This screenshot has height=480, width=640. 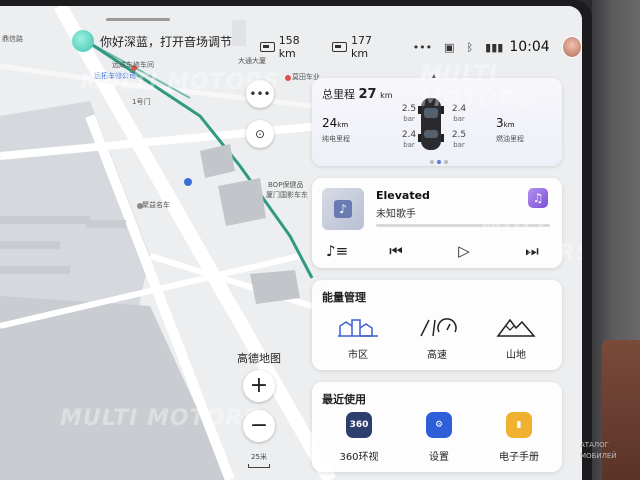 I want to click on app-360-view: 360 360环视, so click(x=359, y=437).